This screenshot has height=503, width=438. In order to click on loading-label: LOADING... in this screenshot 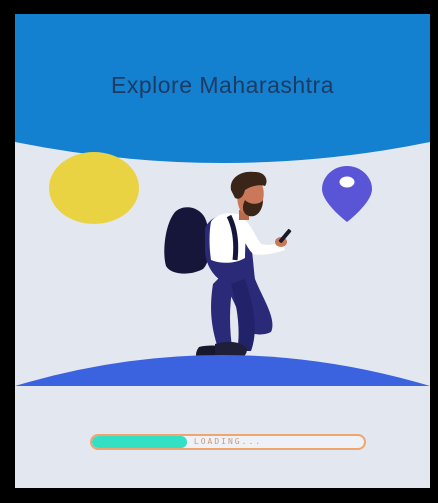, I will do `click(228, 441)`.